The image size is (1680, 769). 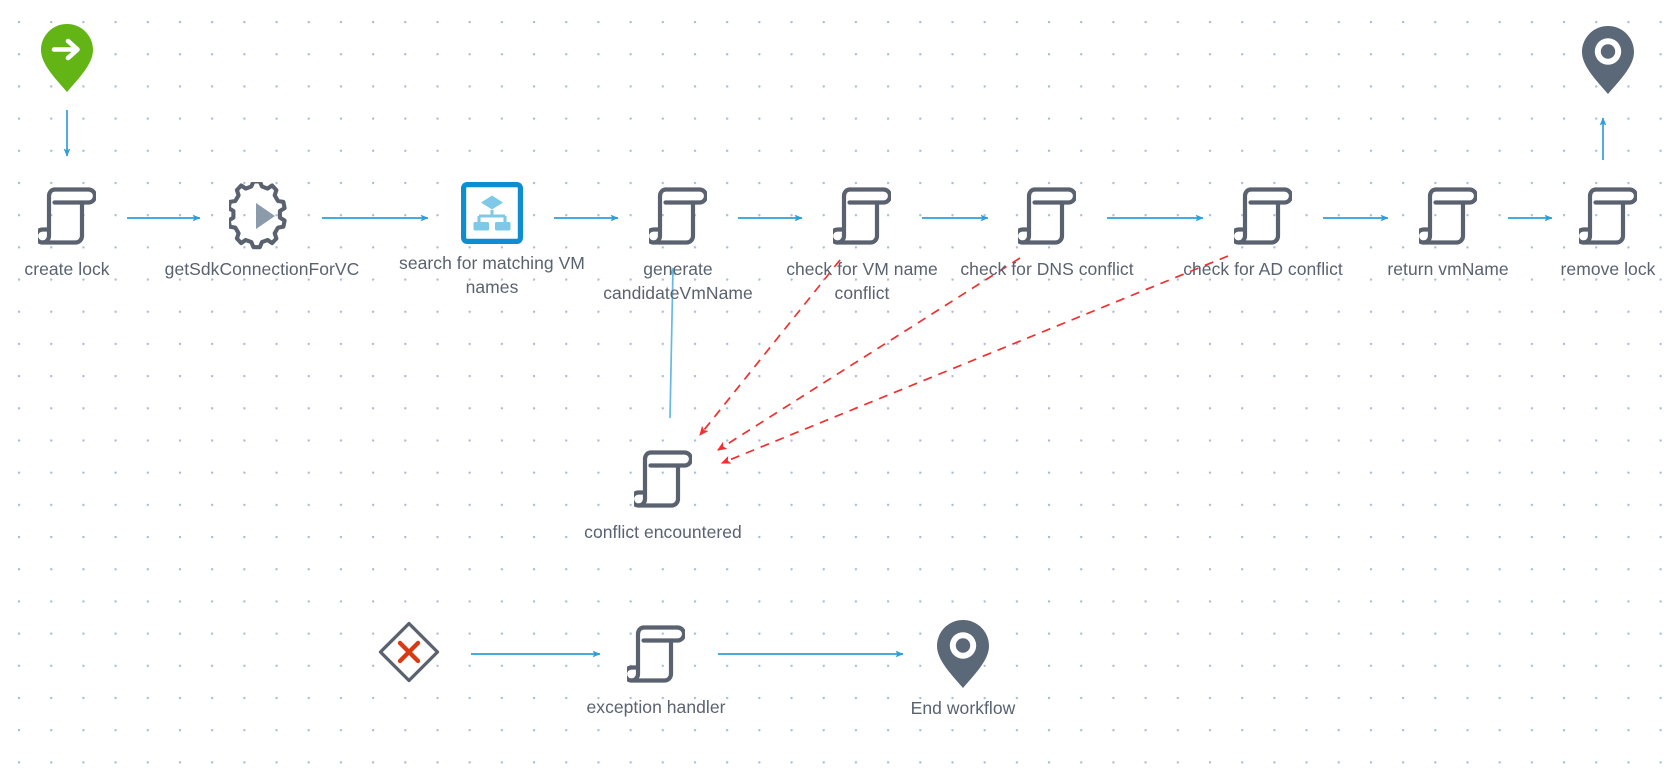 I want to click on node-exception-trigger, so click(x=409, y=655).